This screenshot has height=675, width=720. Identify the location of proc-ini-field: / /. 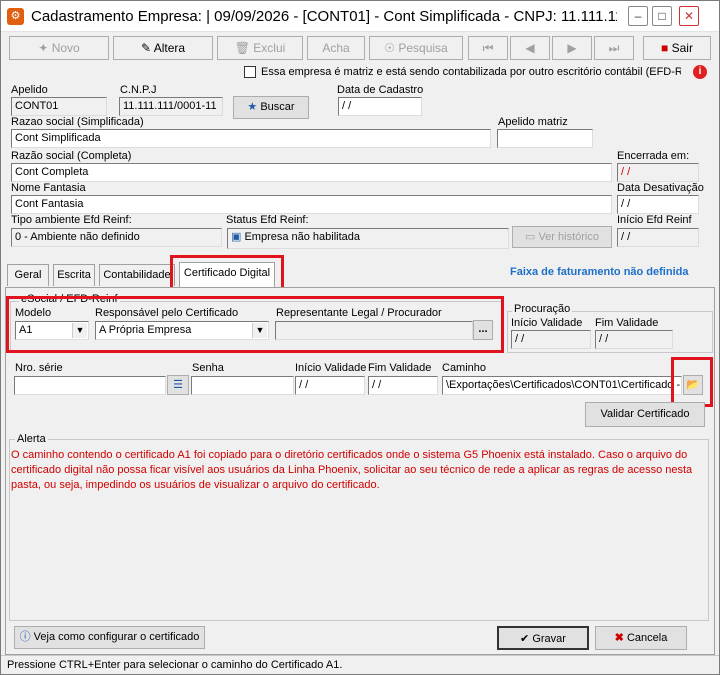
(551, 339).